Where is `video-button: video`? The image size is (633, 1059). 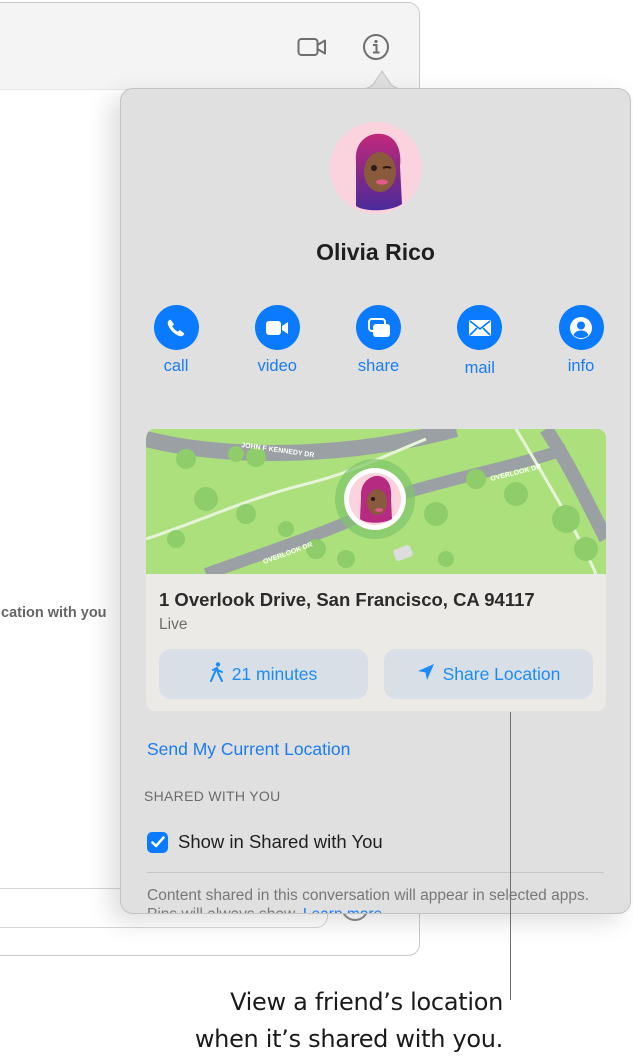
video-button: video is located at coordinates (277, 341).